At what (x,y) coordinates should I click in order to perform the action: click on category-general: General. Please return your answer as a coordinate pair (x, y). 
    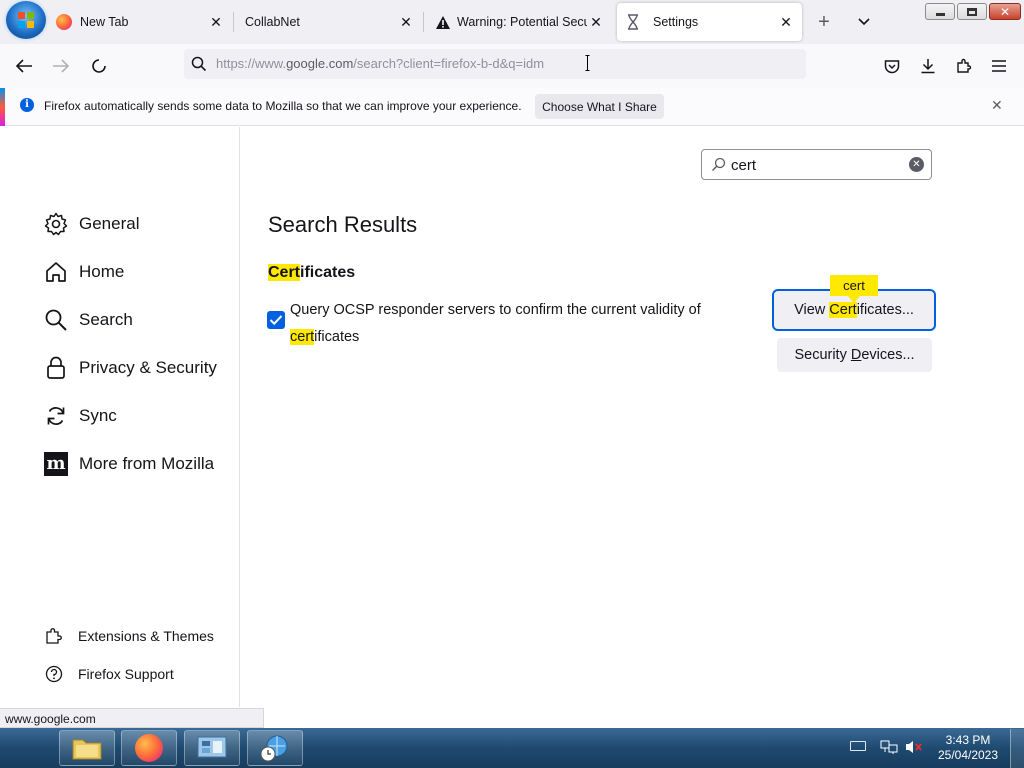
    Looking at the image, I should click on (91, 224).